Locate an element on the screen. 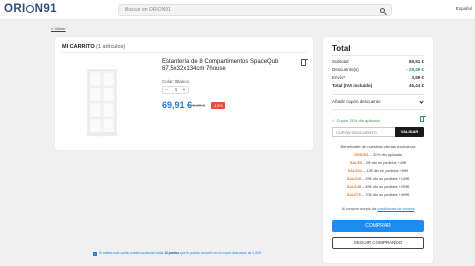  cart-title: MI CARRITO (1 artículos) is located at coordinates (93, 47).